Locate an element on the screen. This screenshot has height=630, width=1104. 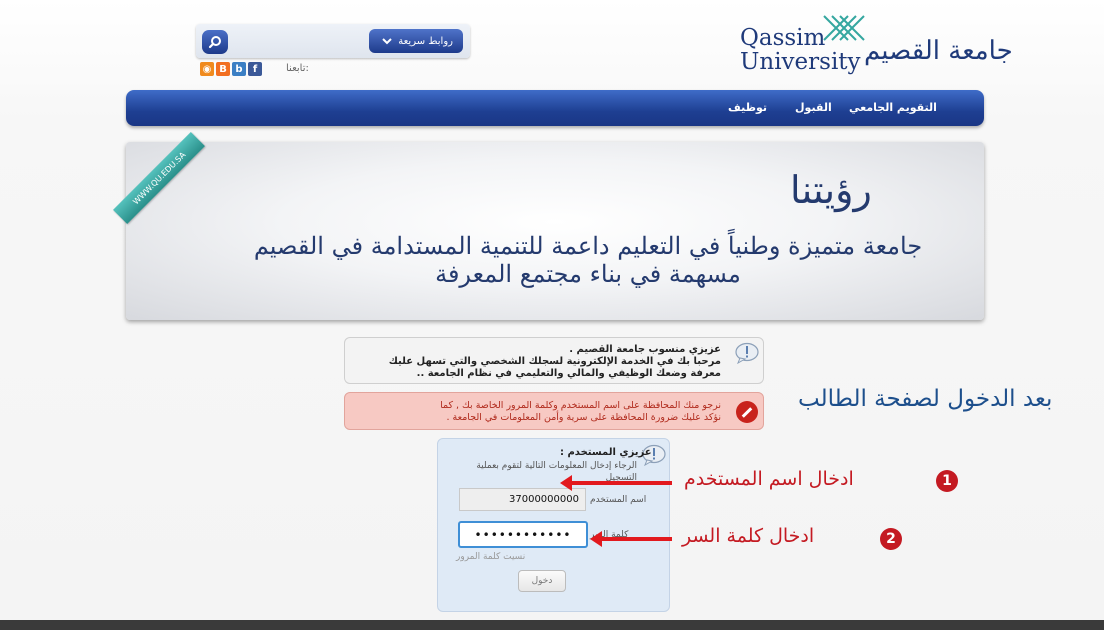
username-input is located at coordinates (522, 499).